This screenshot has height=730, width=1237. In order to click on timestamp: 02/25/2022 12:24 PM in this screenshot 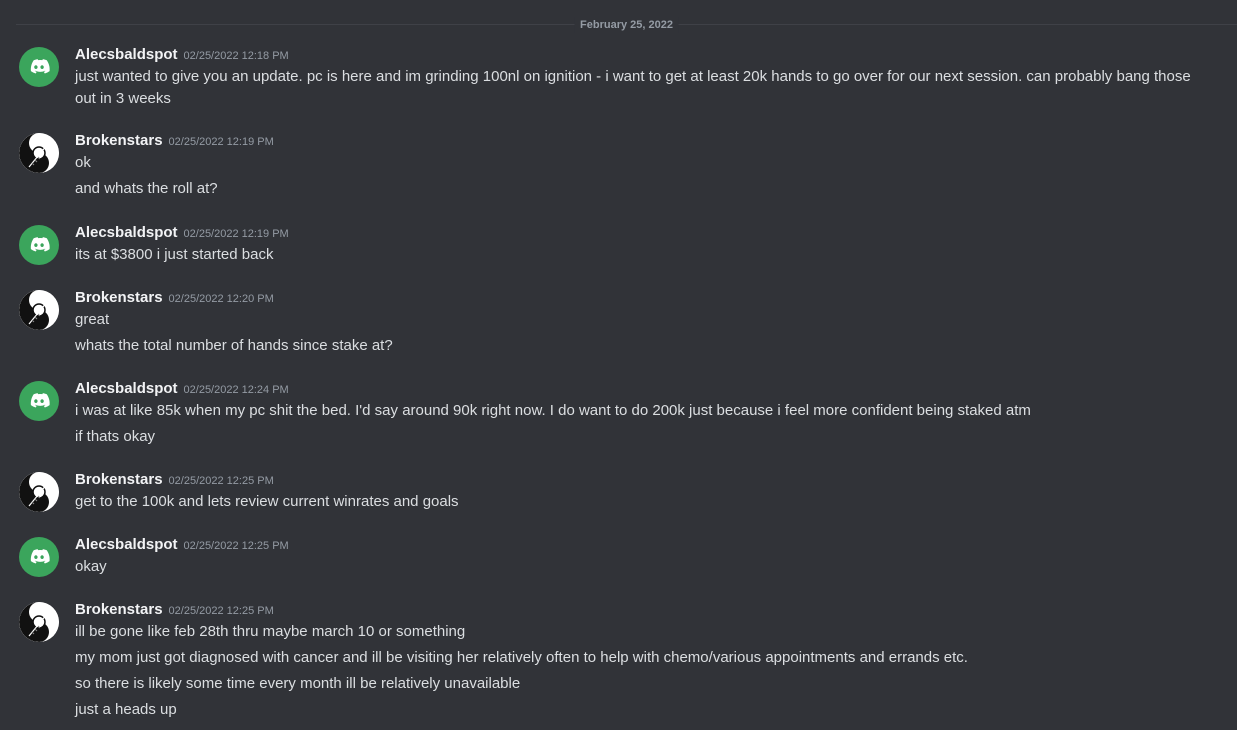, I will do `click(236, 390)`.